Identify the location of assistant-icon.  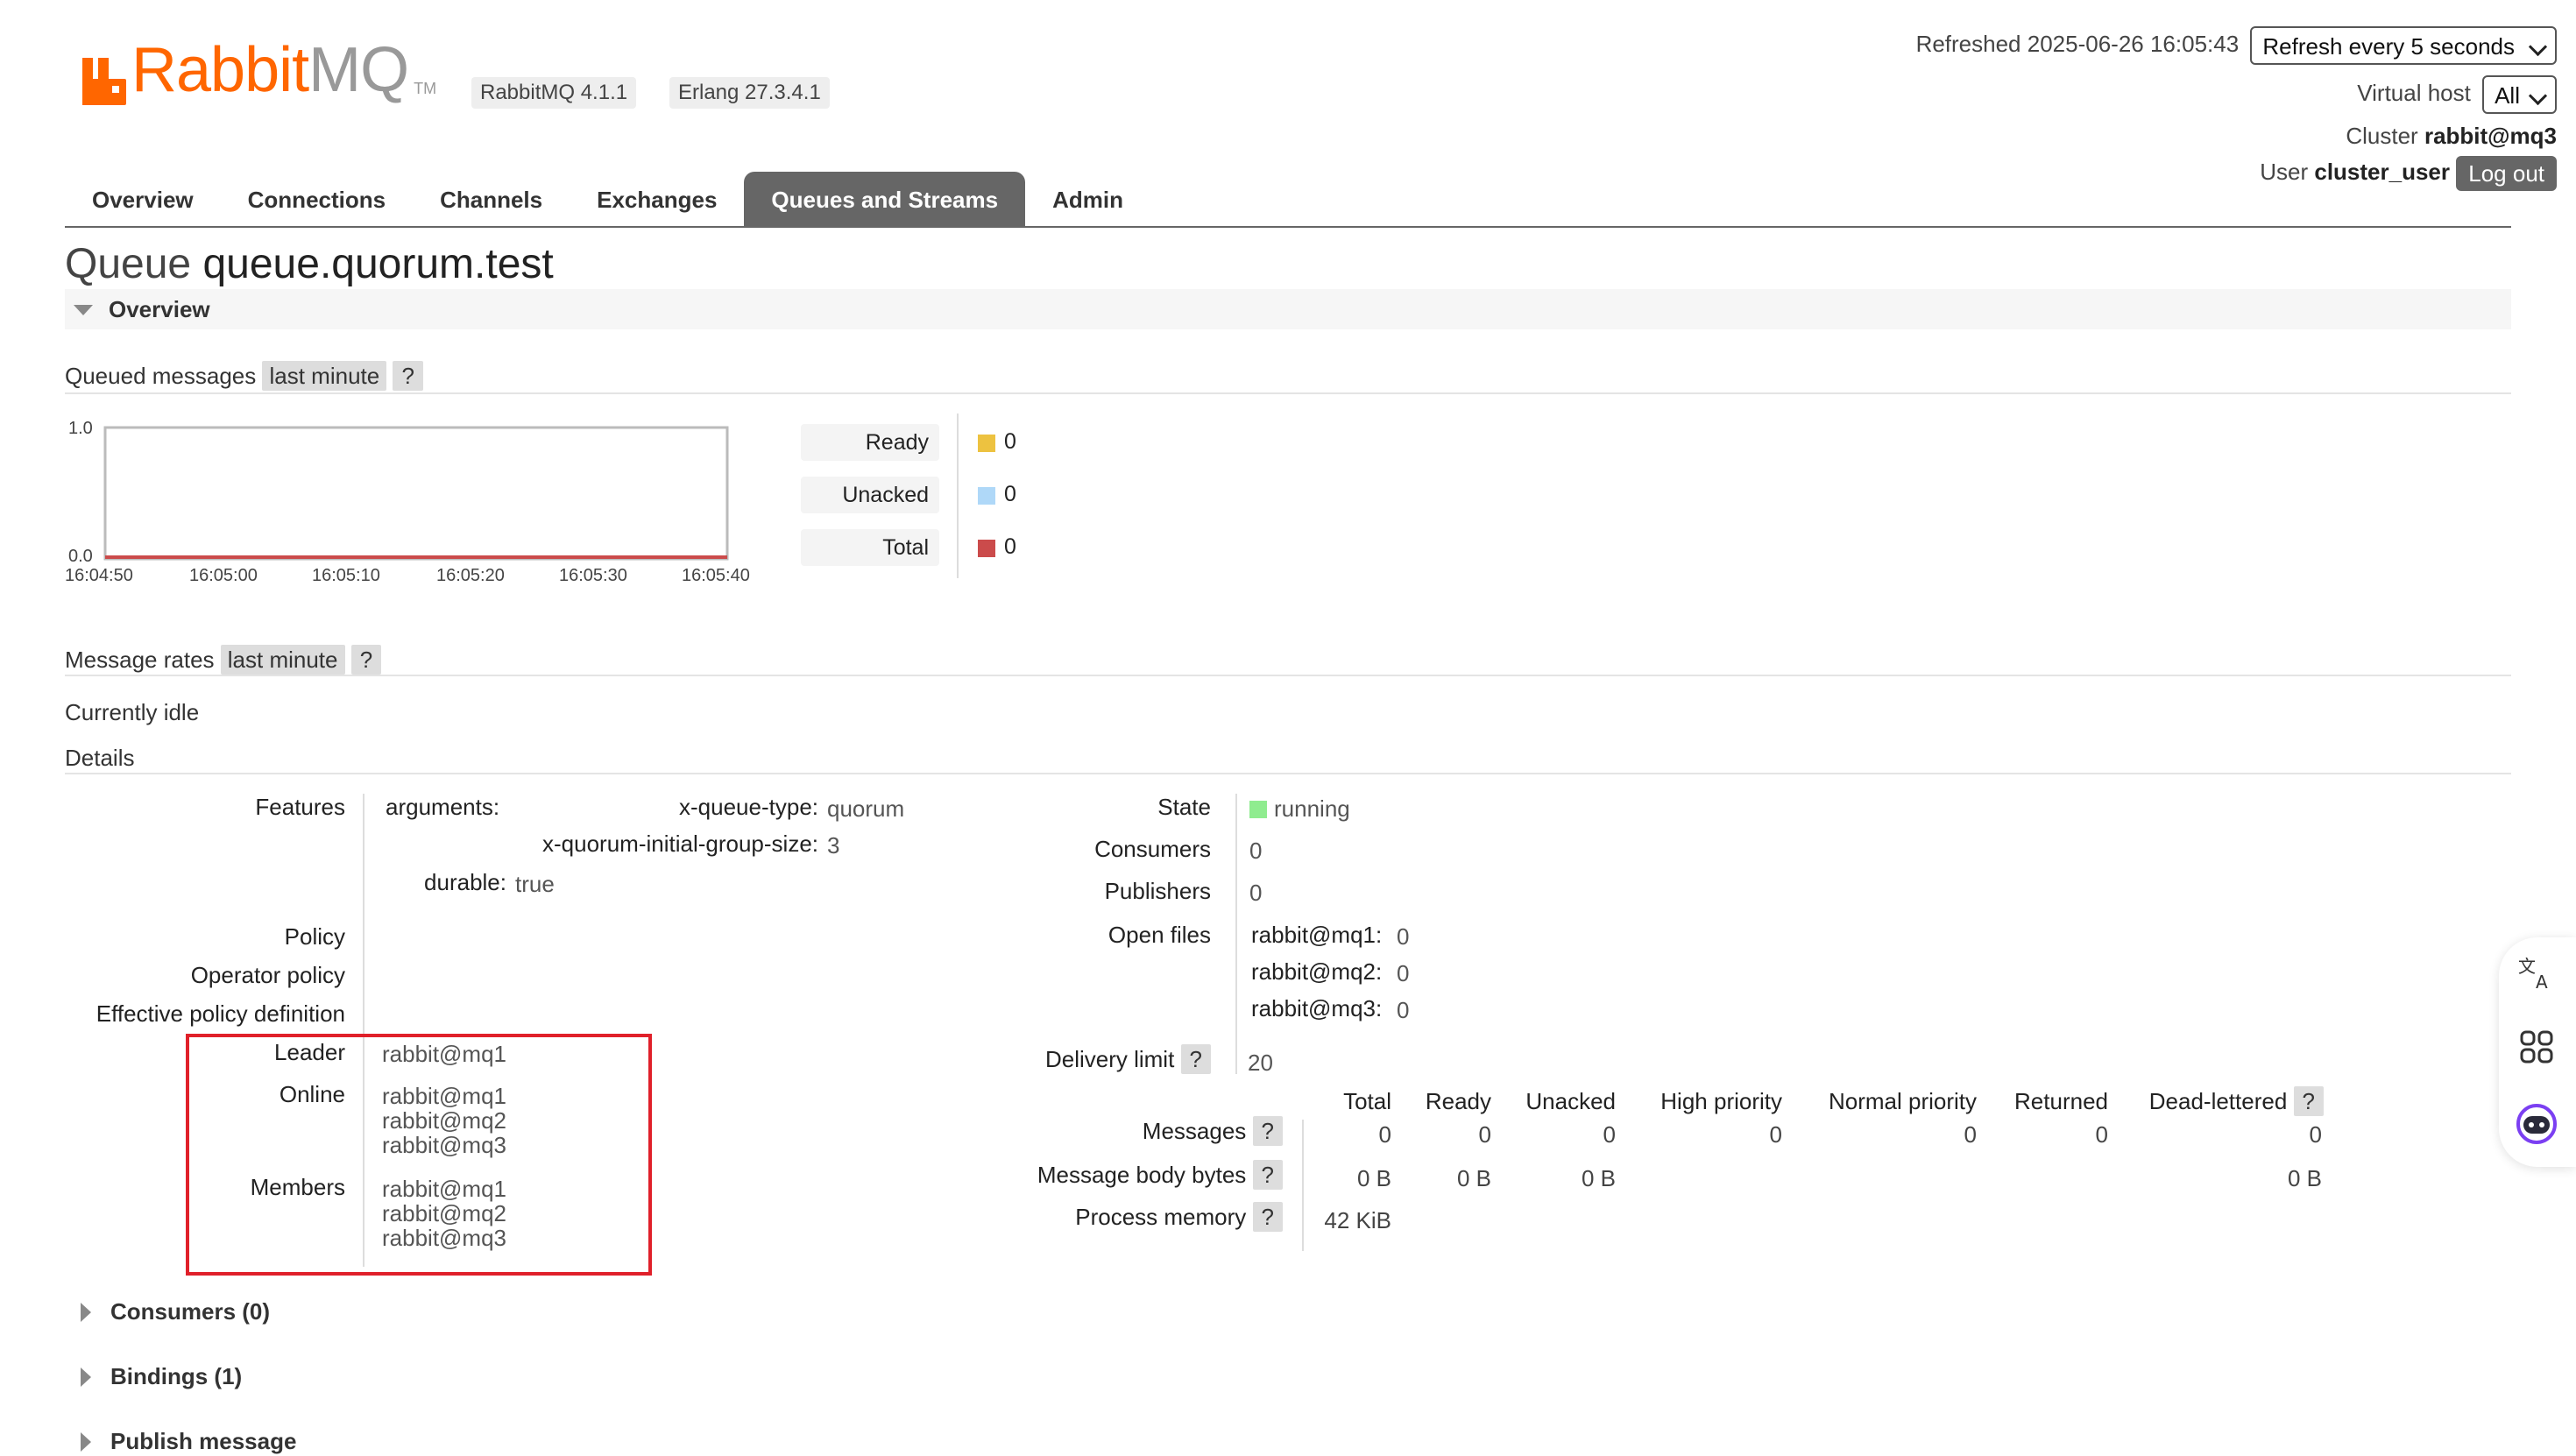
(2536, 1124).